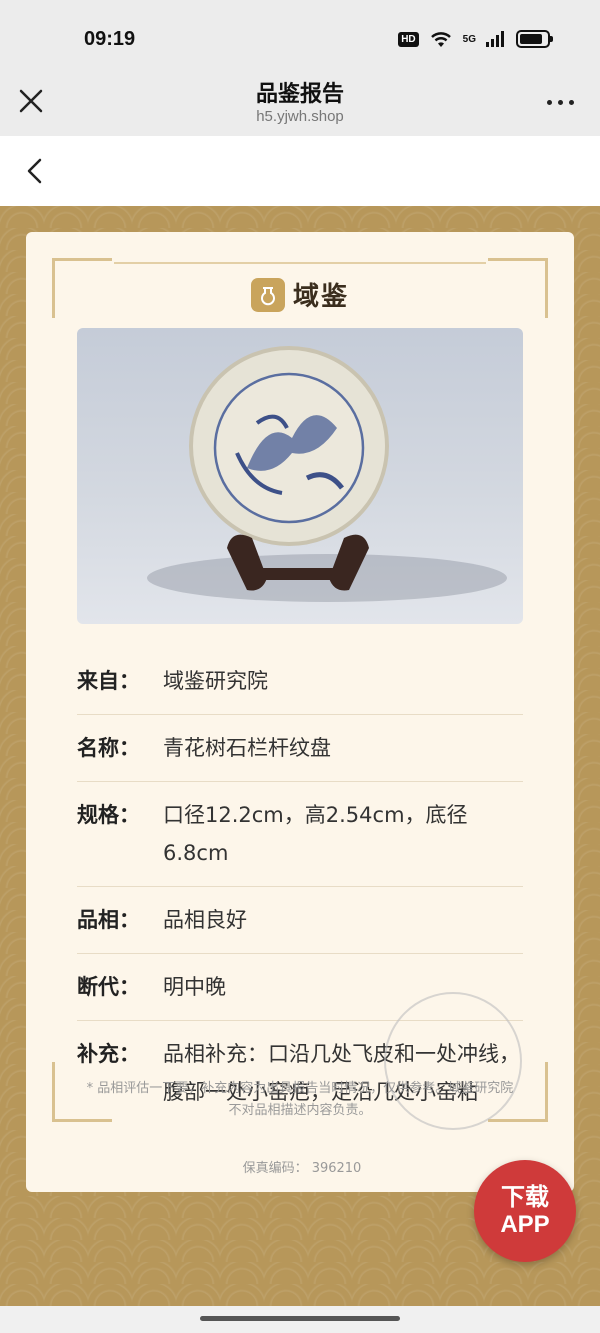  What do you see at coordinates (215, 681) in the screenshot?
I see `detail-value: 域鉴研究院` at bounding box center [215, 681].